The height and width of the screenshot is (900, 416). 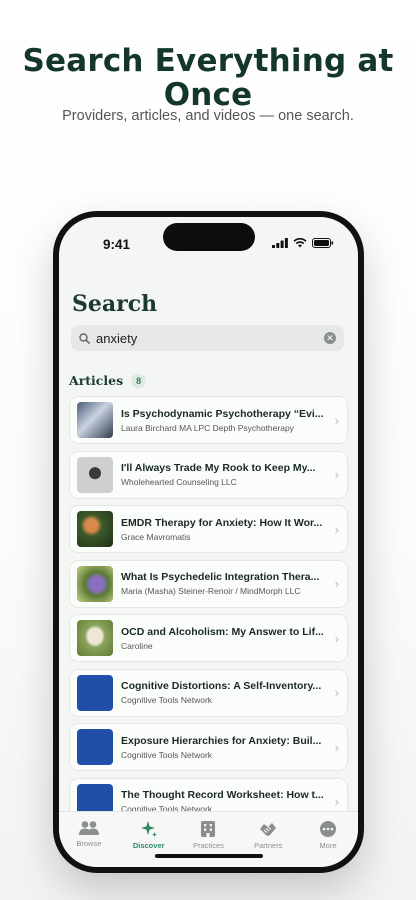 I want to click on people-icon, so click(x=88, y=828).